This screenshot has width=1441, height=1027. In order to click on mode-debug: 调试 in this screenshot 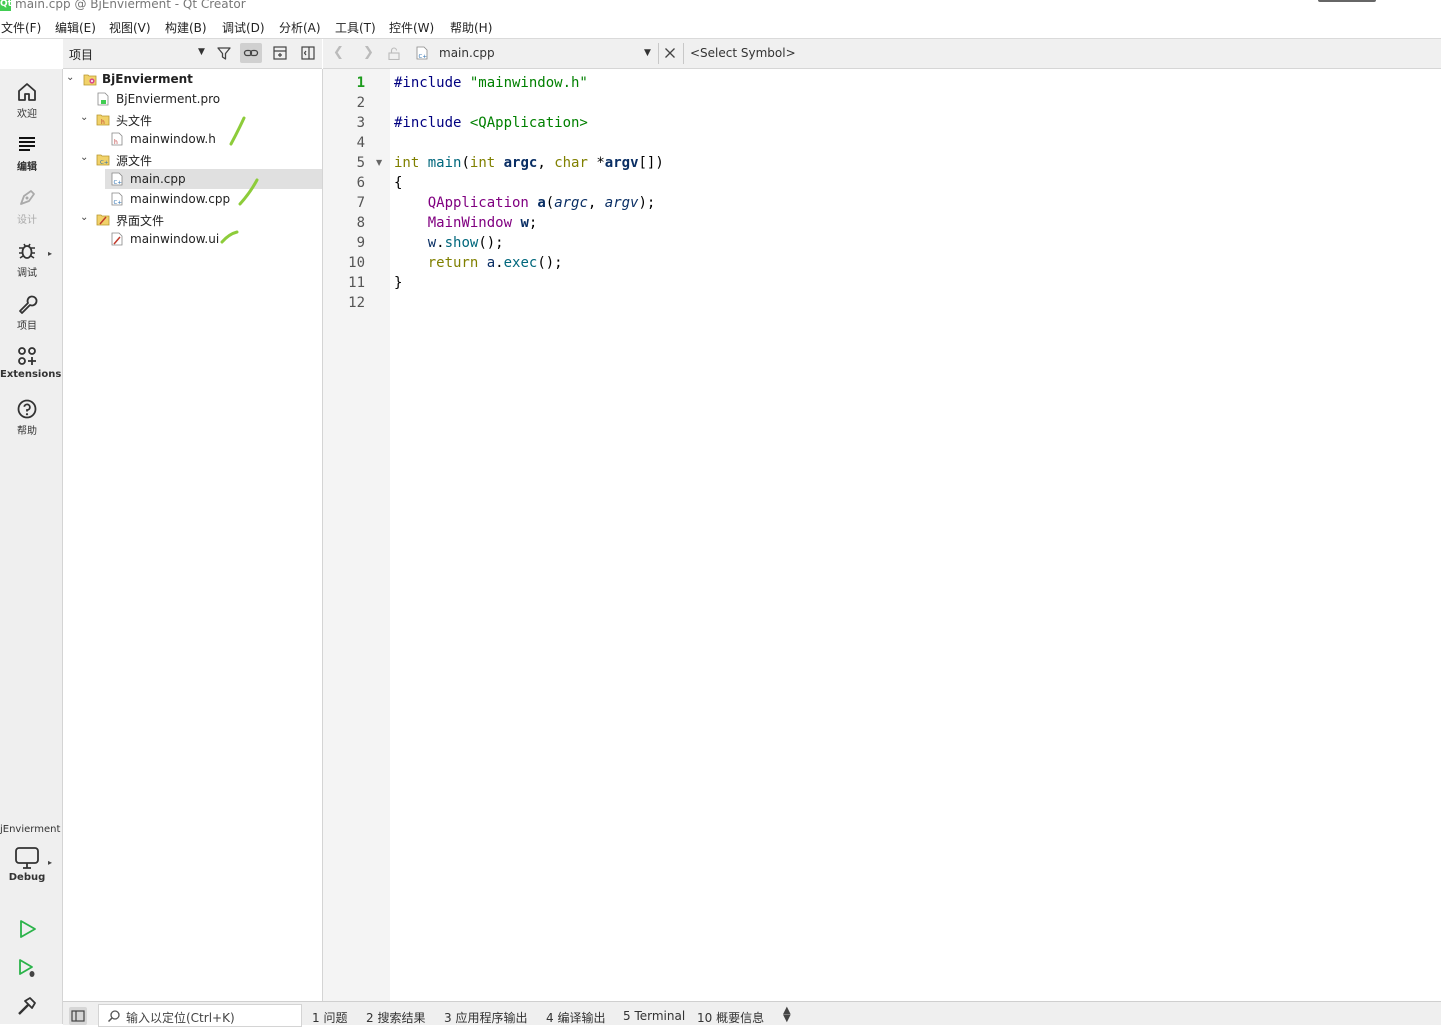, I will do `click(27, 259)`.